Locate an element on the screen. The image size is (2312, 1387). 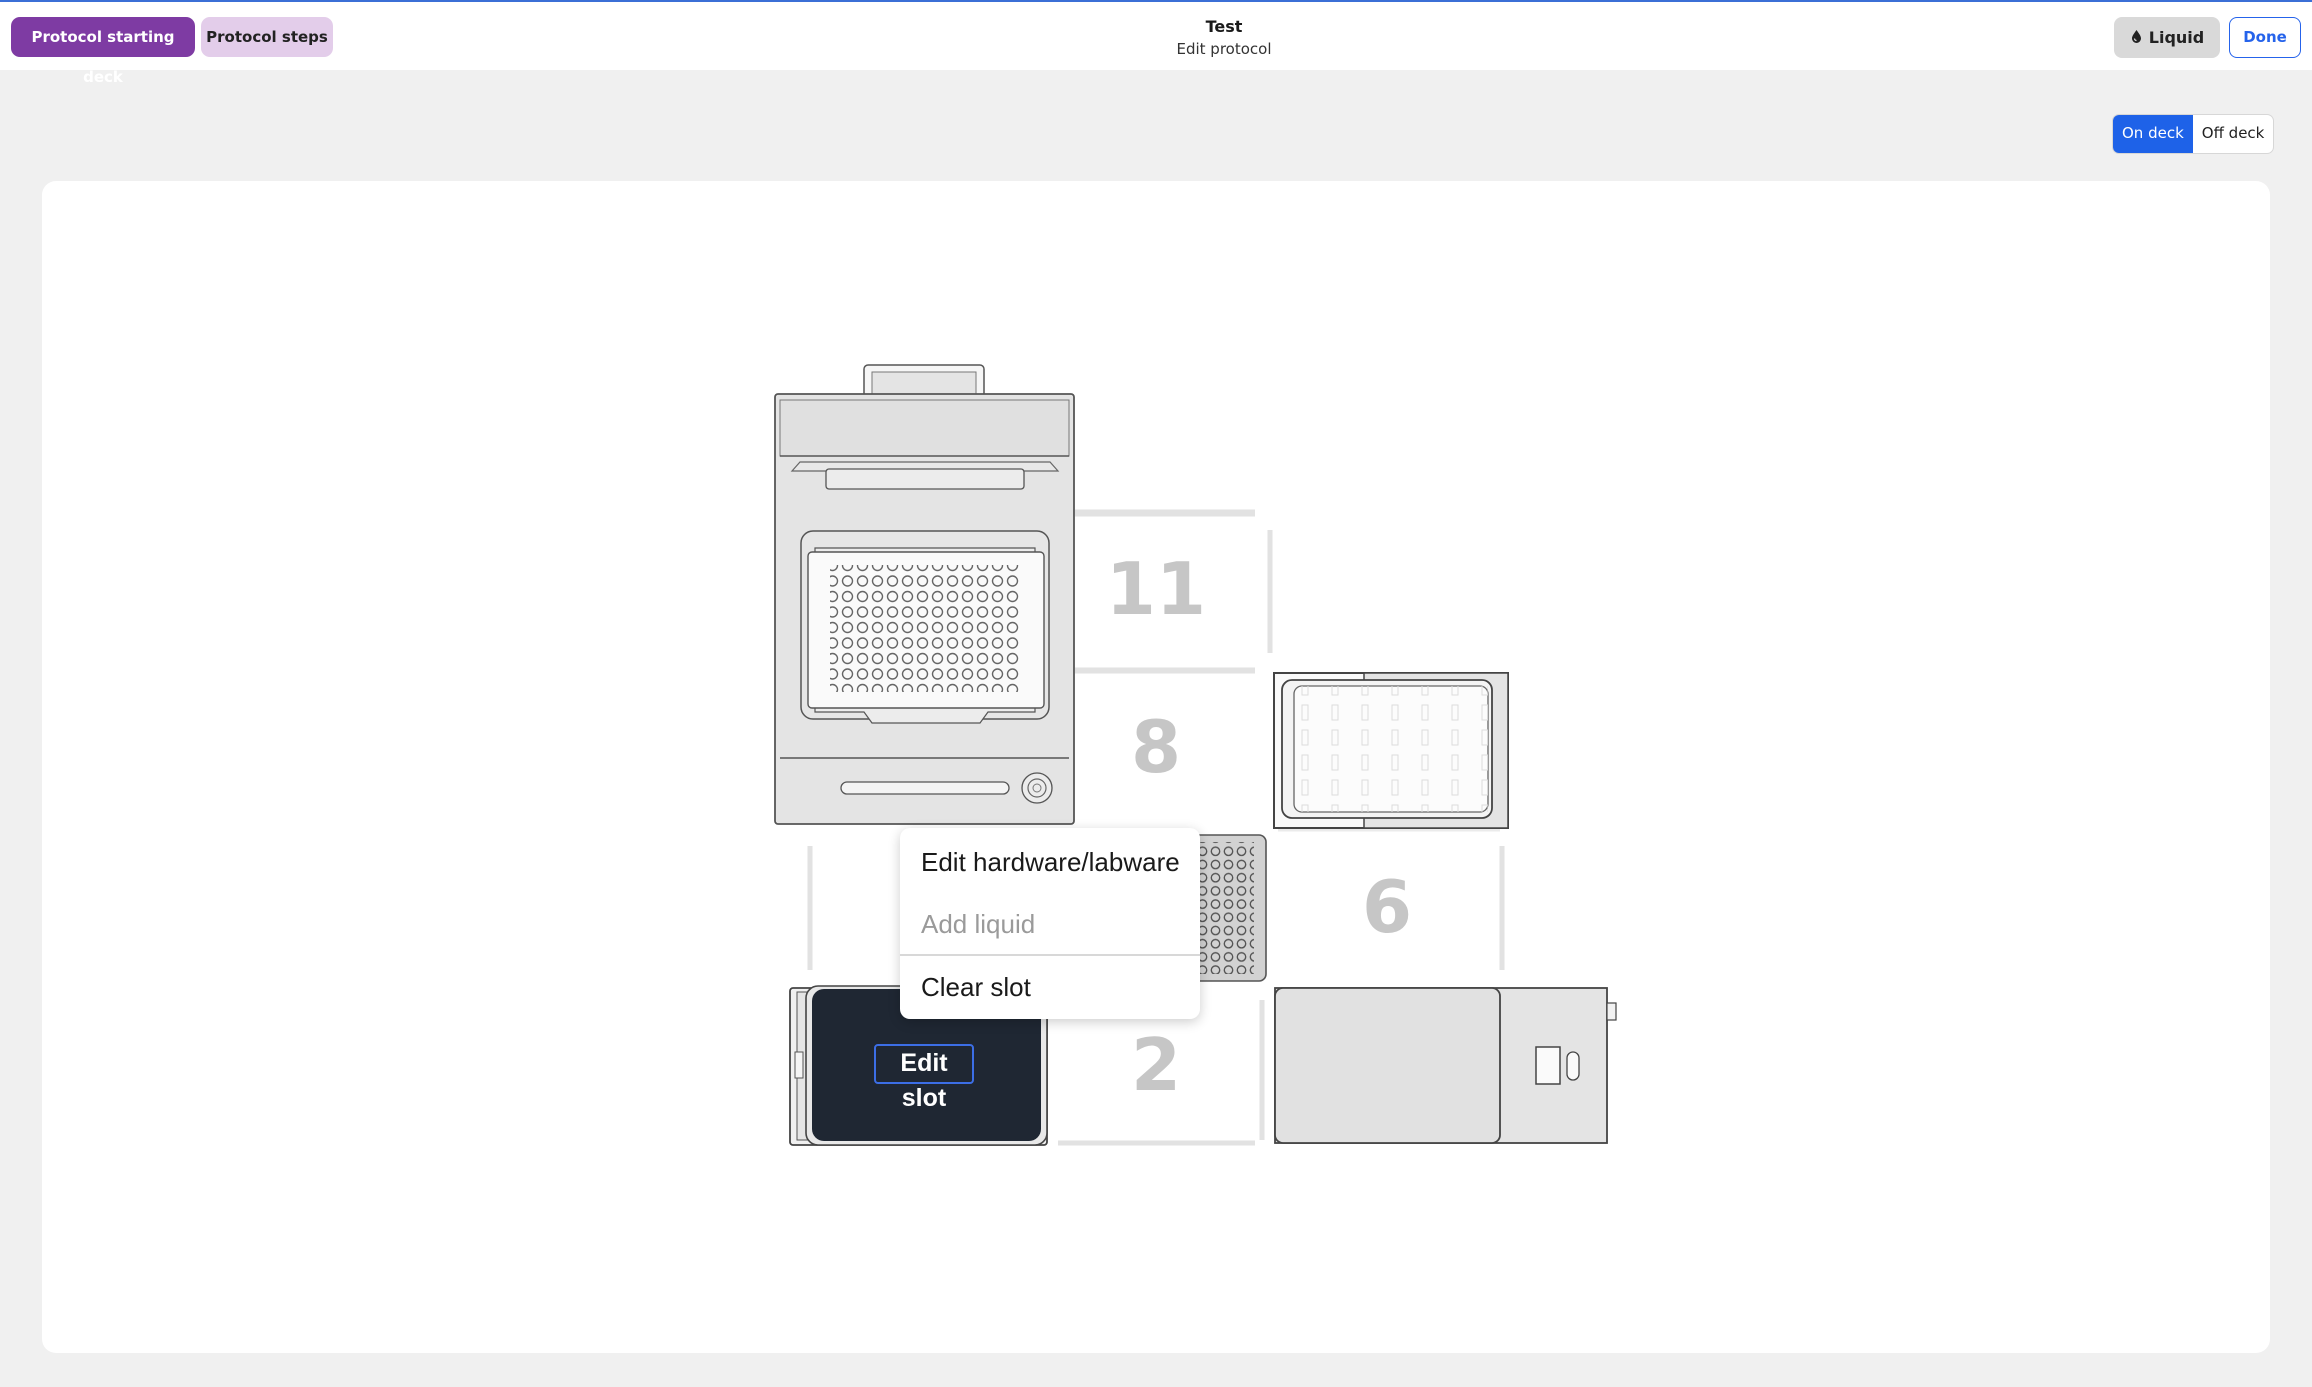
slot-2: 2 is located at coordinates (1161, 1073).